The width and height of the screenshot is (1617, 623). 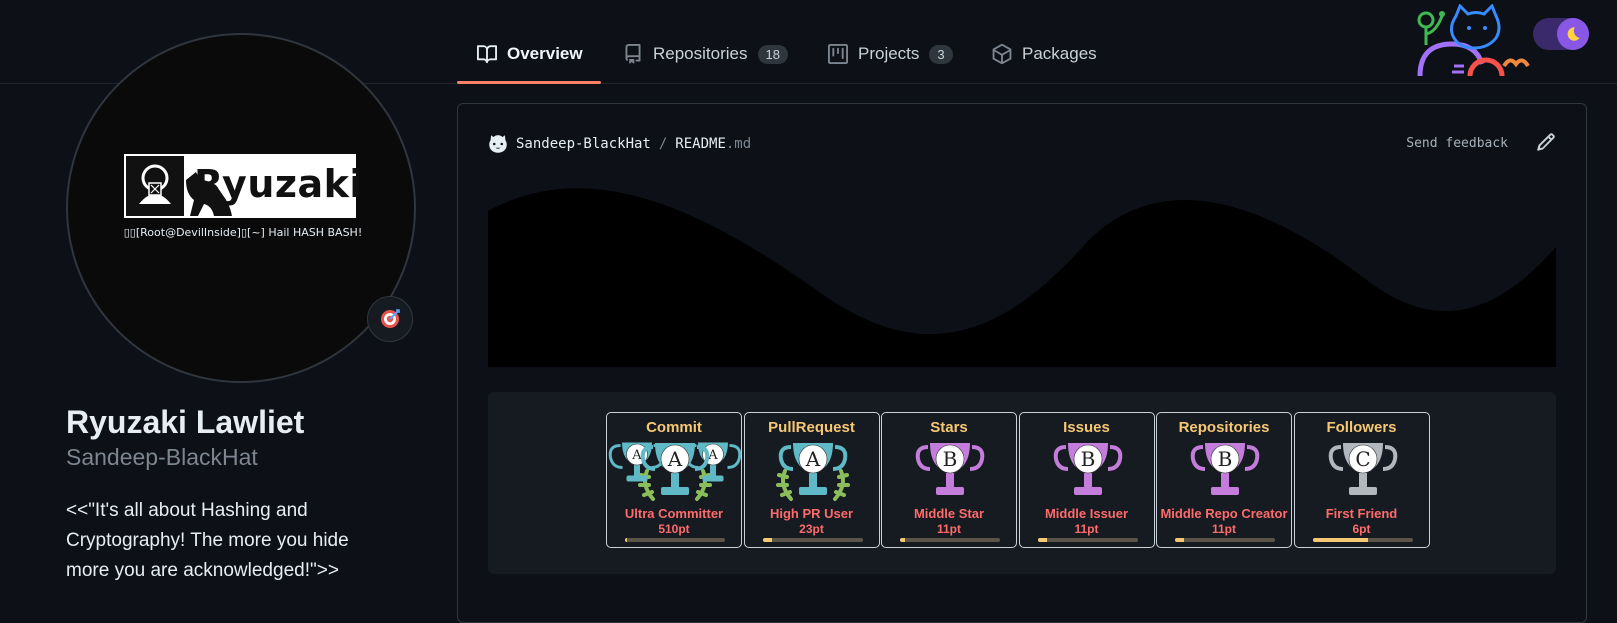 I want to click on trophy-points: 6pt, so click(x=1361, y=529).